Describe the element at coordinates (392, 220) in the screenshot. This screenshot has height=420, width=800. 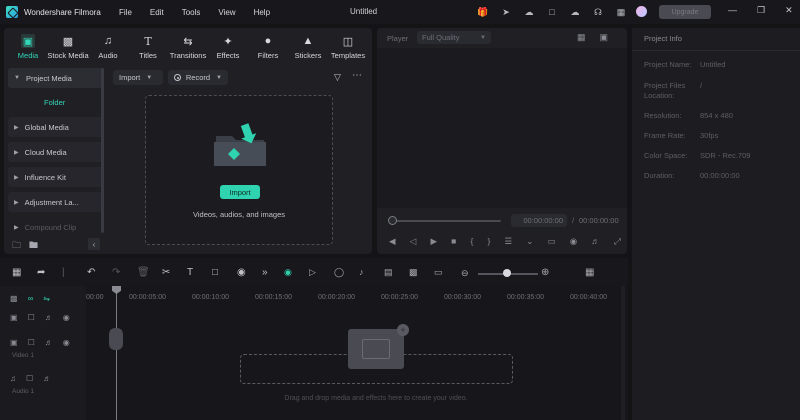
I see `scrubber-handle` at that location.